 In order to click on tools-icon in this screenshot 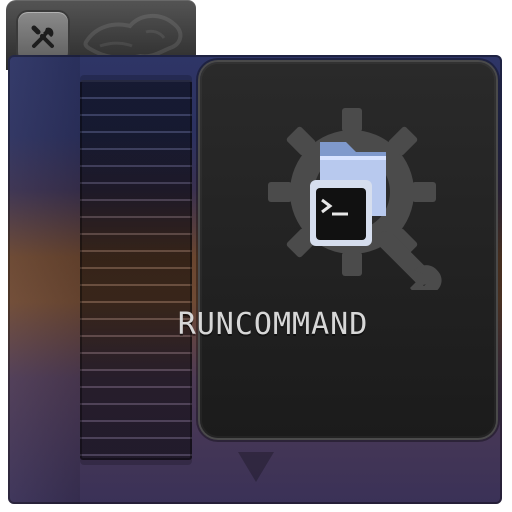, I will do `click(42, 36)`.